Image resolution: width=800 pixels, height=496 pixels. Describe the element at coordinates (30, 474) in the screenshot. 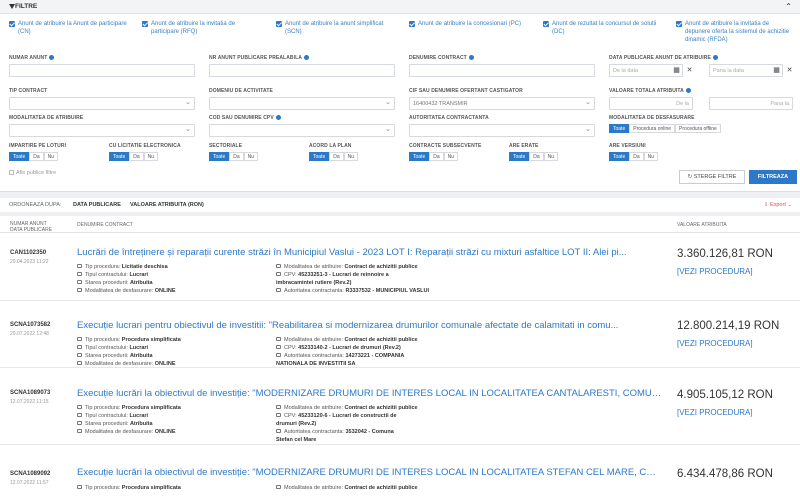

I see `notice-code: SCNA1089092` at that location.